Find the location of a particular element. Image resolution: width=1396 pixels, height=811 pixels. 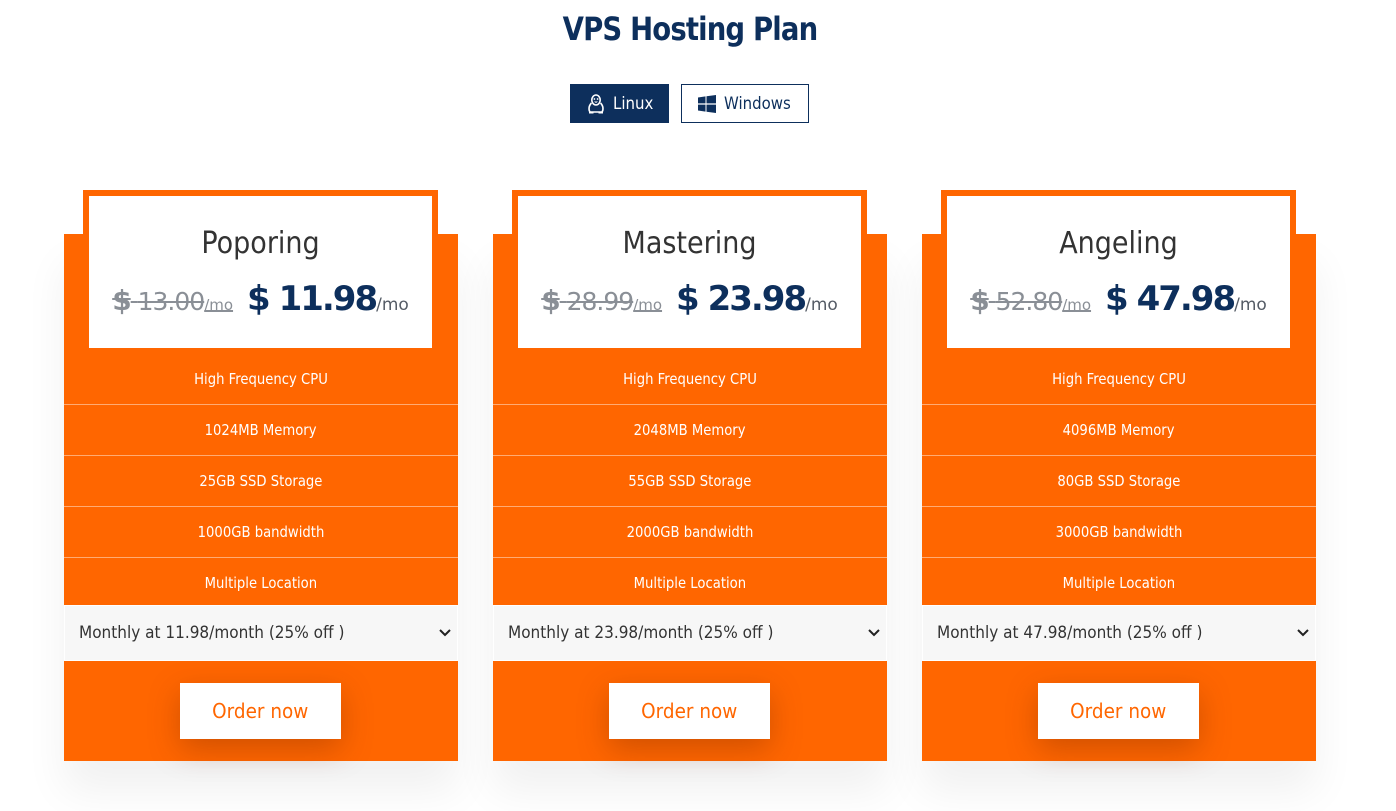

current-price: $ 23.98/mo is located at coordinates (757, 299).